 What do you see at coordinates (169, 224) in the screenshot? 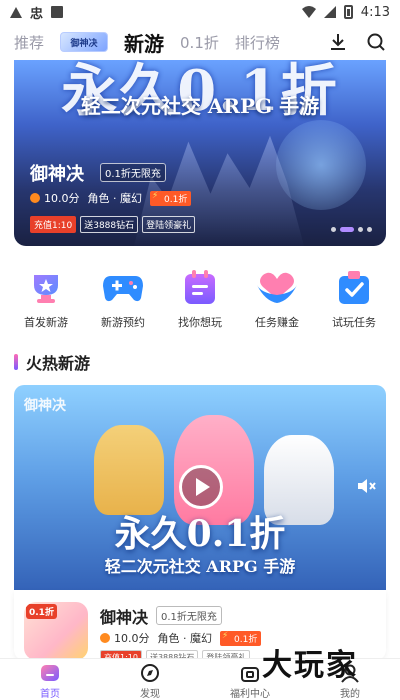
I see `banner-tag: 登陆领豪礼` at bounding box center [169, 224].